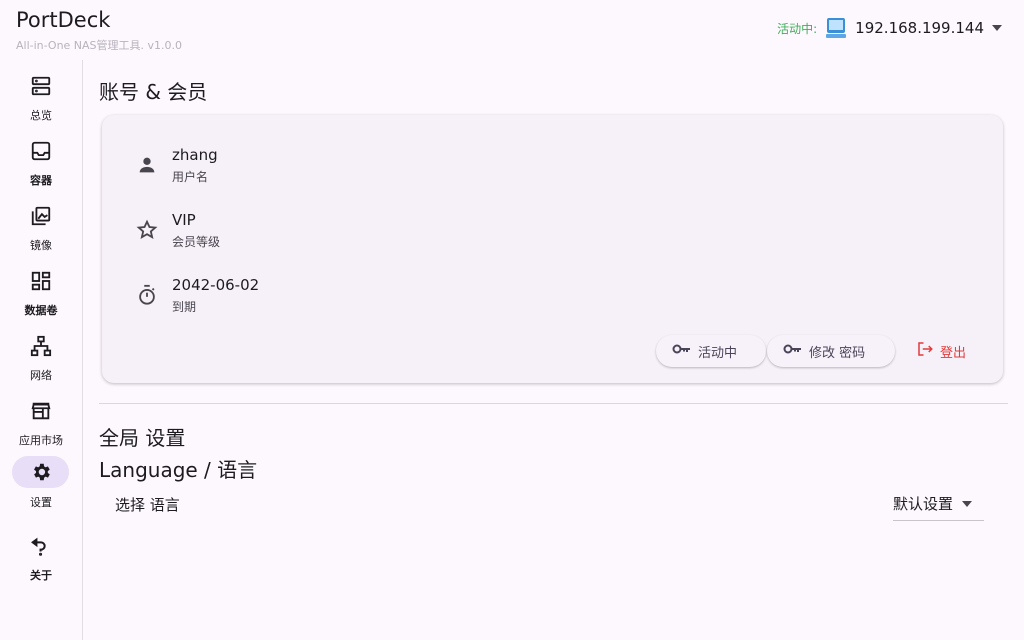 Image resolution: width=1024 pixels, height=640 pixels. I want to click on language-select: 默认设置, so click(938, 507).